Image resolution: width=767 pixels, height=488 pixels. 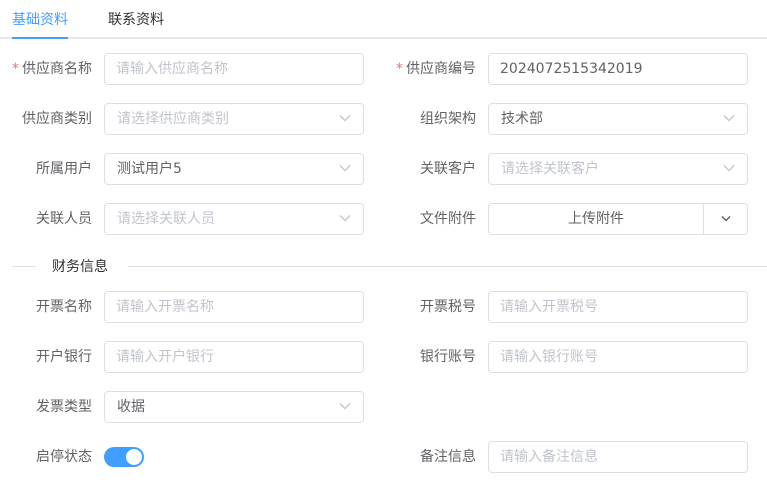 I want to click on bank-field, so click(x=234, y=357).